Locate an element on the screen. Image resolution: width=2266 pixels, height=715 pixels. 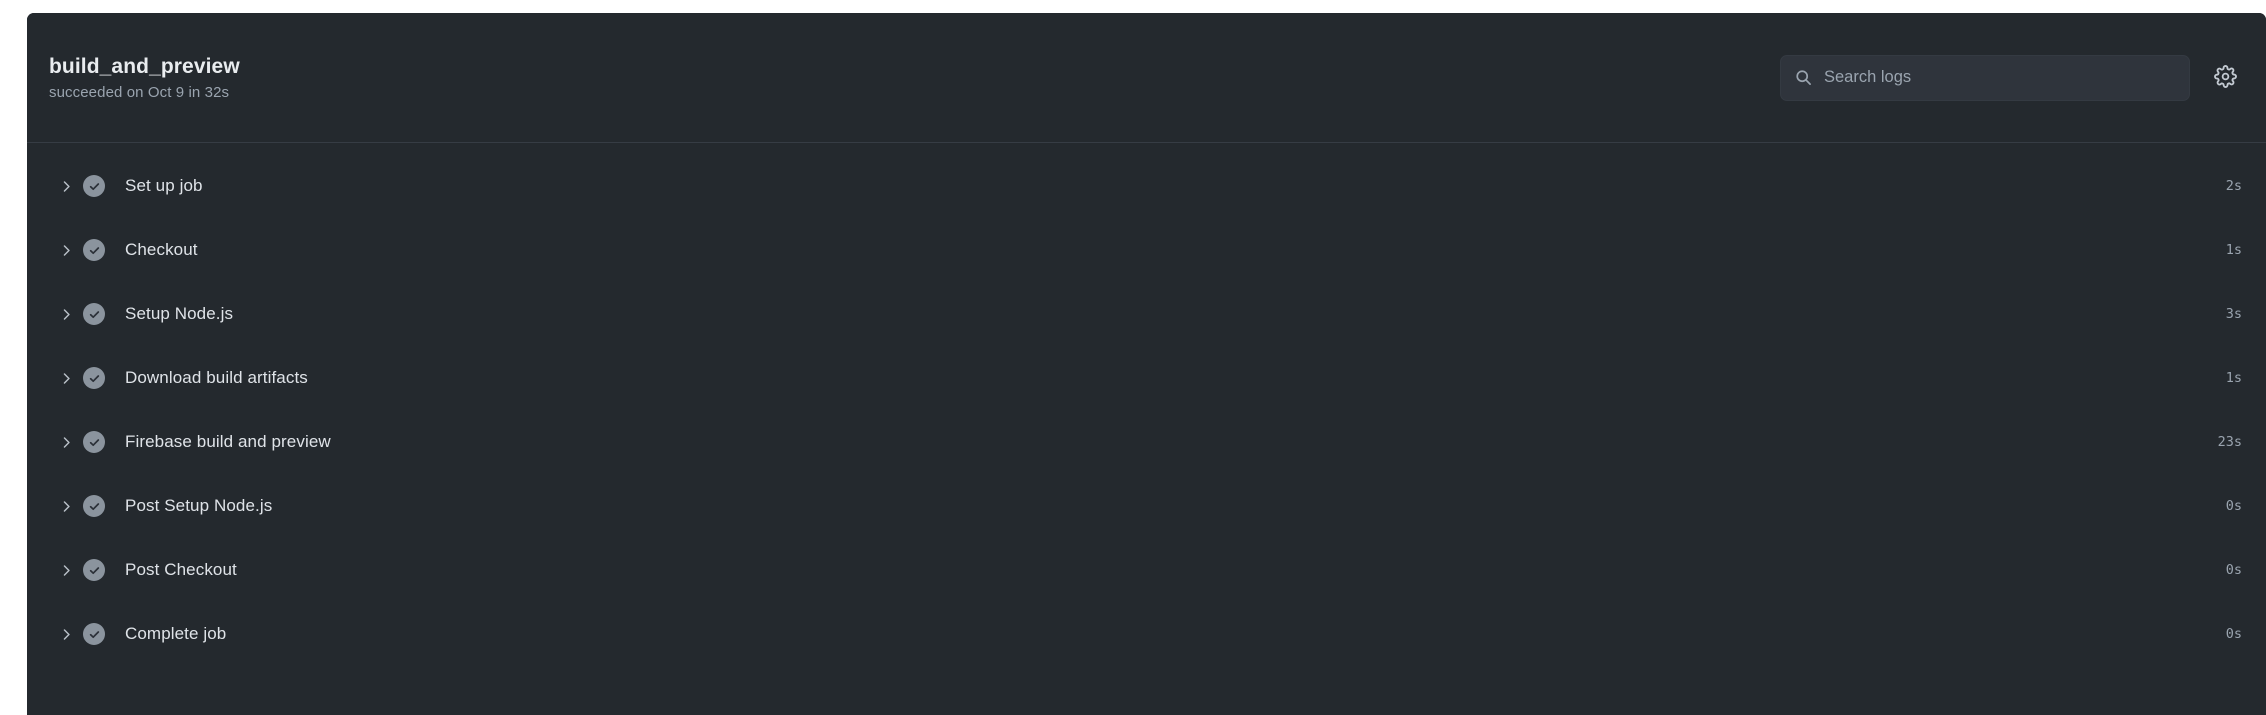
step-row: Firebase build and preview 23s is located at coordinates (1146, 442).